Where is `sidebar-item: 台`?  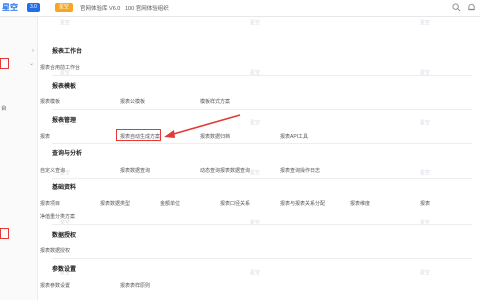 sidebar-item: 台 is located at coordinates (18, 109).